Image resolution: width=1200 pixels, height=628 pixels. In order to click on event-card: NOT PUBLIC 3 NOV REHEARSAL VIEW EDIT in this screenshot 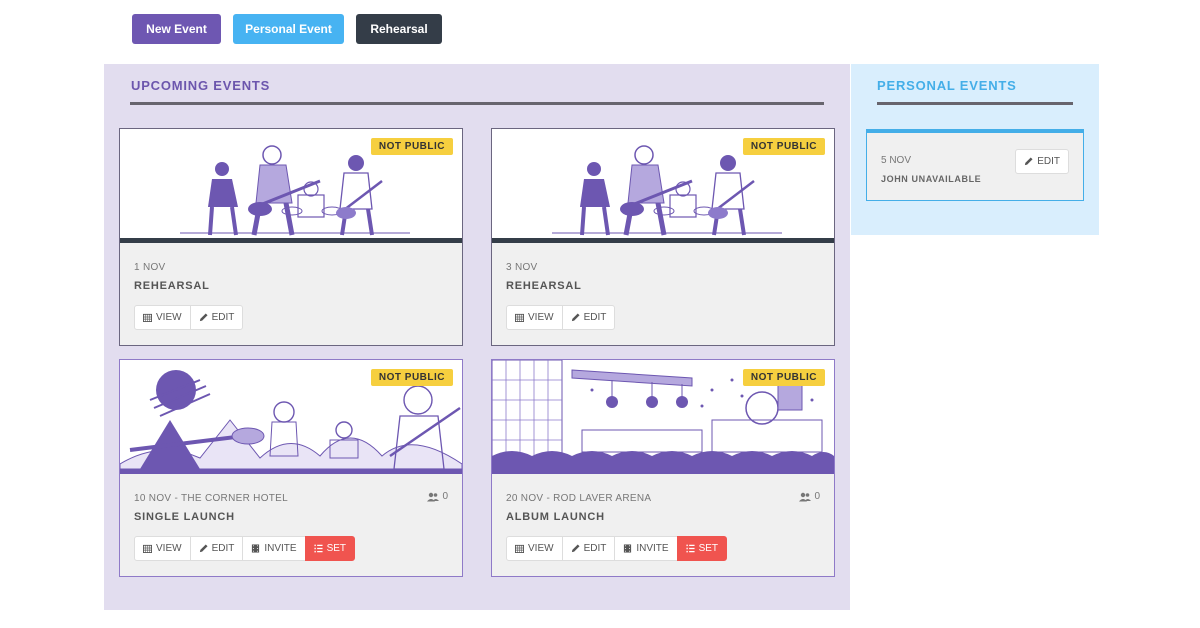, I will do `click(663, 237)`.